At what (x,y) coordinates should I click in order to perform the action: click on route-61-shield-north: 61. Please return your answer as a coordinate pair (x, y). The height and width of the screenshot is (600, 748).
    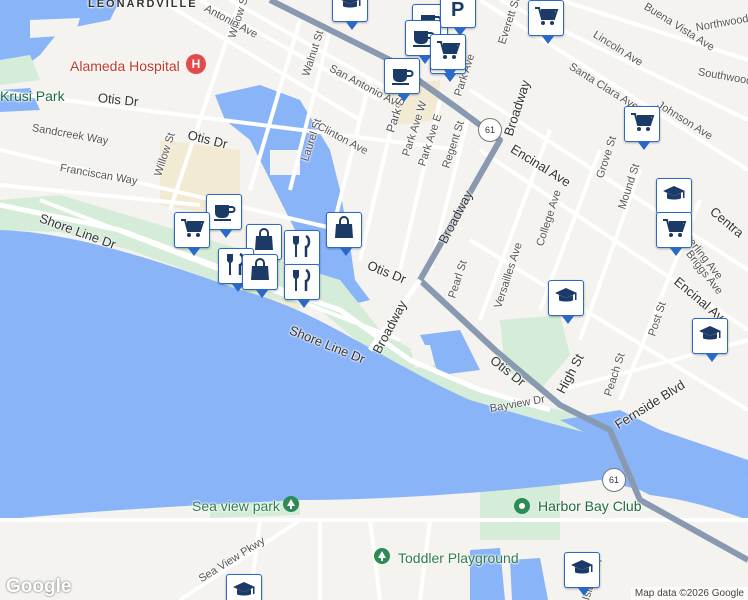
    Looking at the image, I should click on (490, 130).